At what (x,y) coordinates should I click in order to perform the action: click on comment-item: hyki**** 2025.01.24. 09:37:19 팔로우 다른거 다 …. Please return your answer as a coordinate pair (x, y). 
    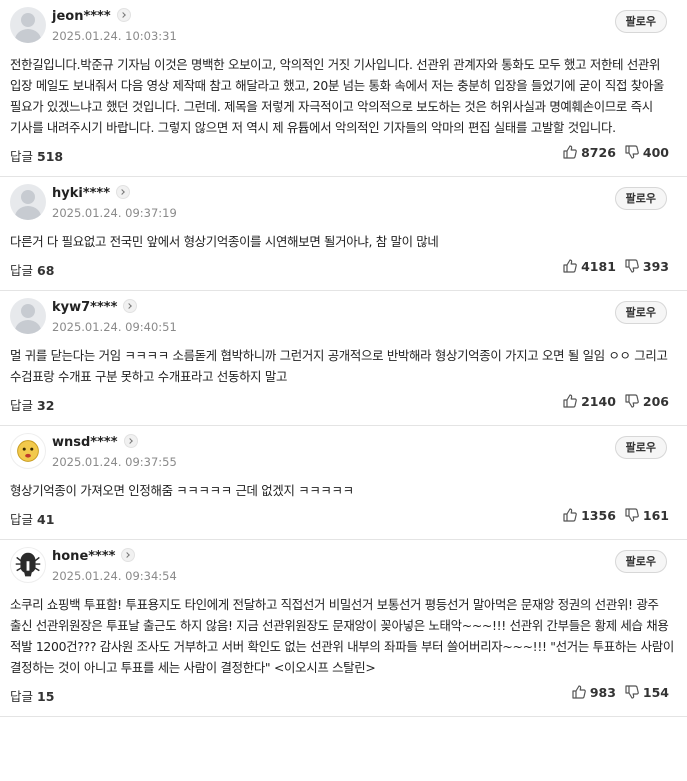
    Looking at the image, I should click on (343, 234).